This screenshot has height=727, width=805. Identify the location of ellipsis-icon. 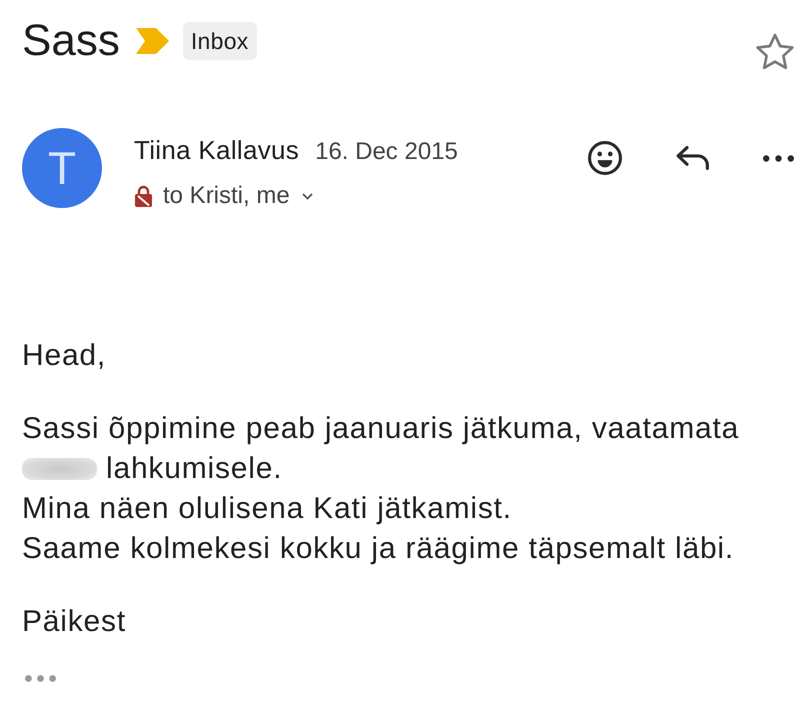
(40, 678).